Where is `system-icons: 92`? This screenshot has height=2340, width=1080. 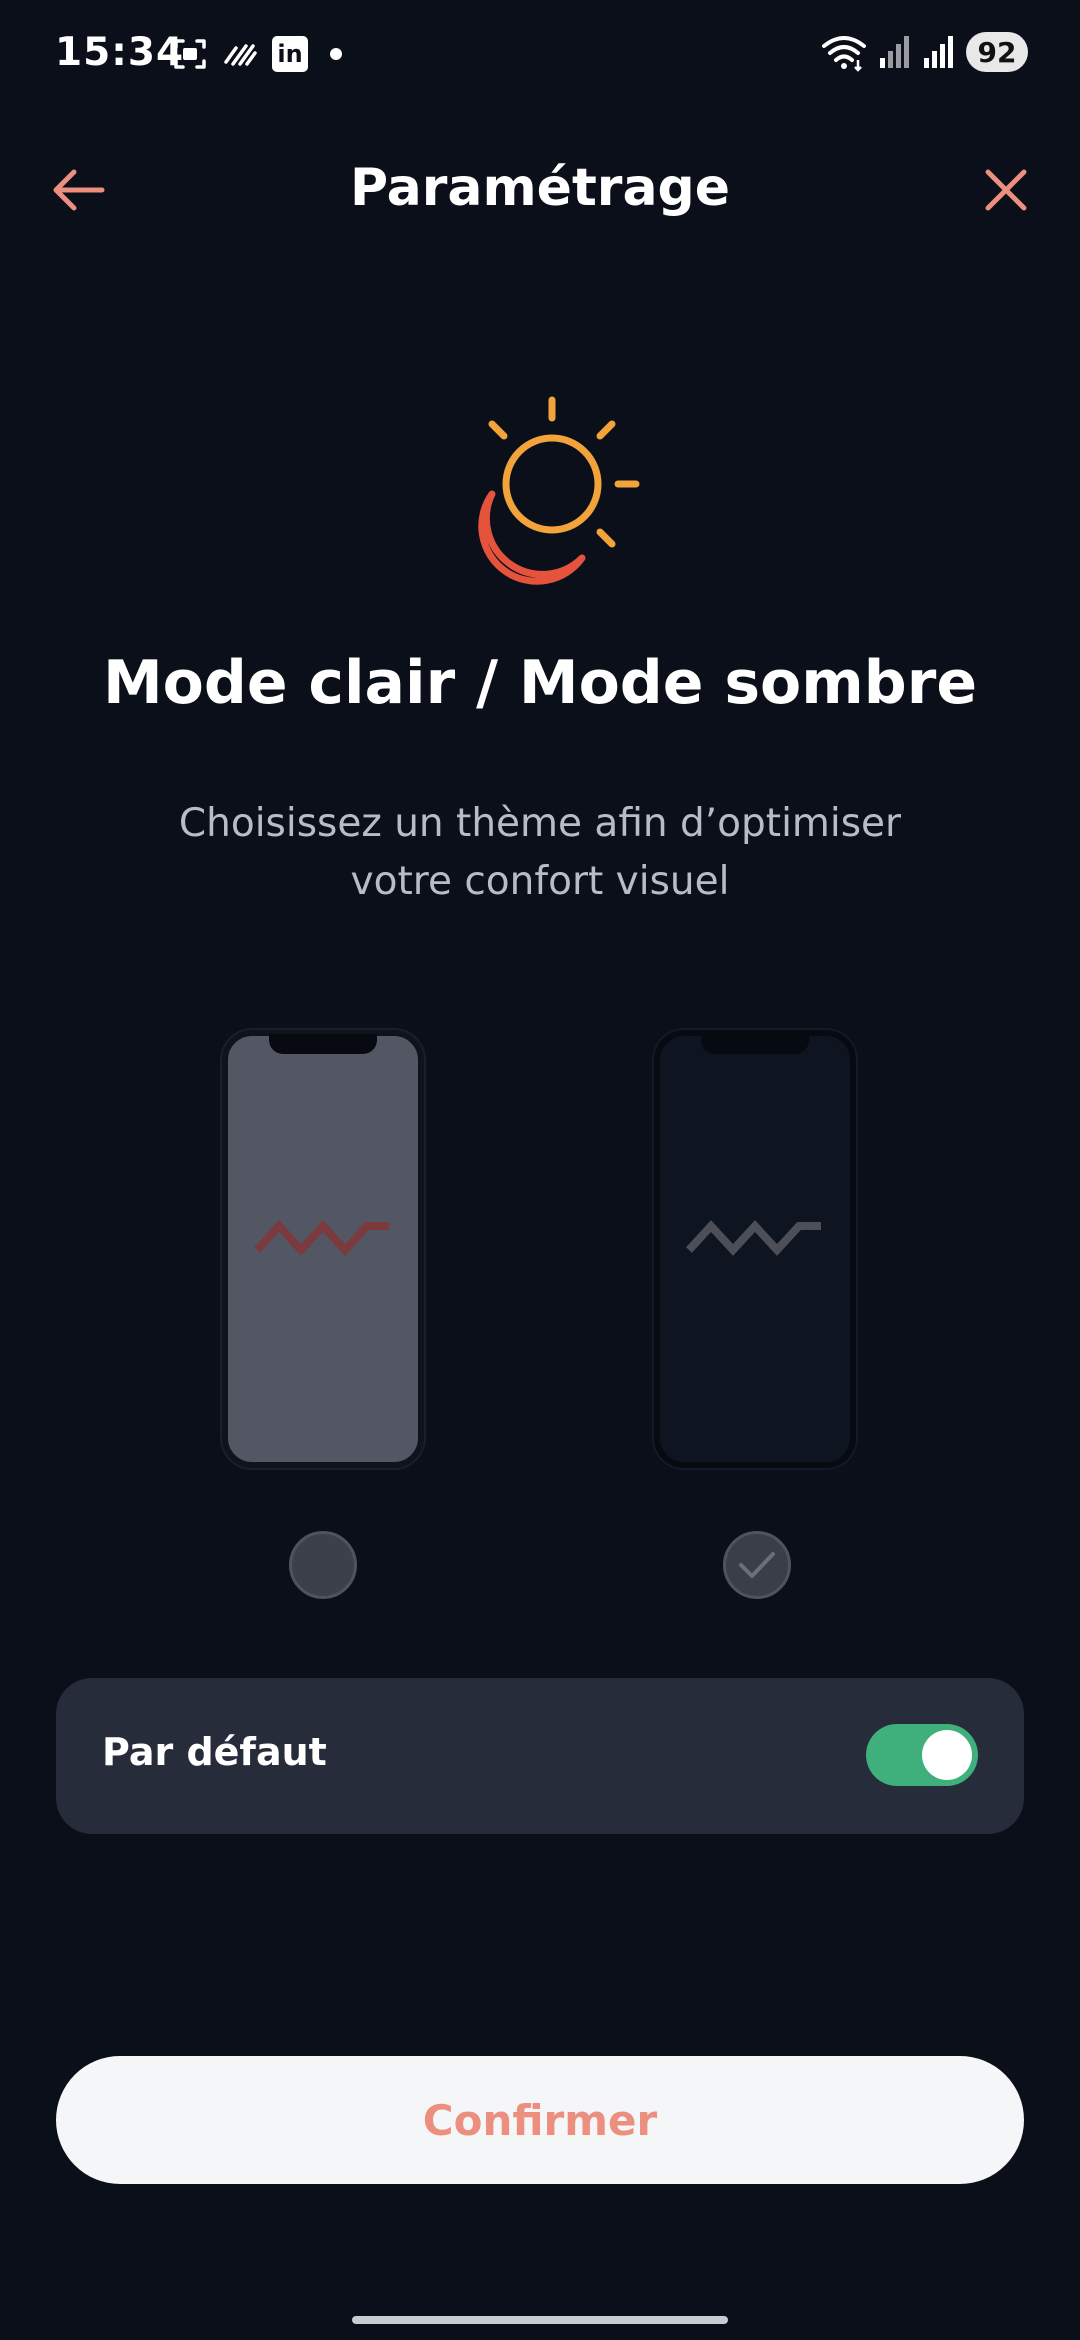
system-icons: 92 is located at coordinates (924, 52).